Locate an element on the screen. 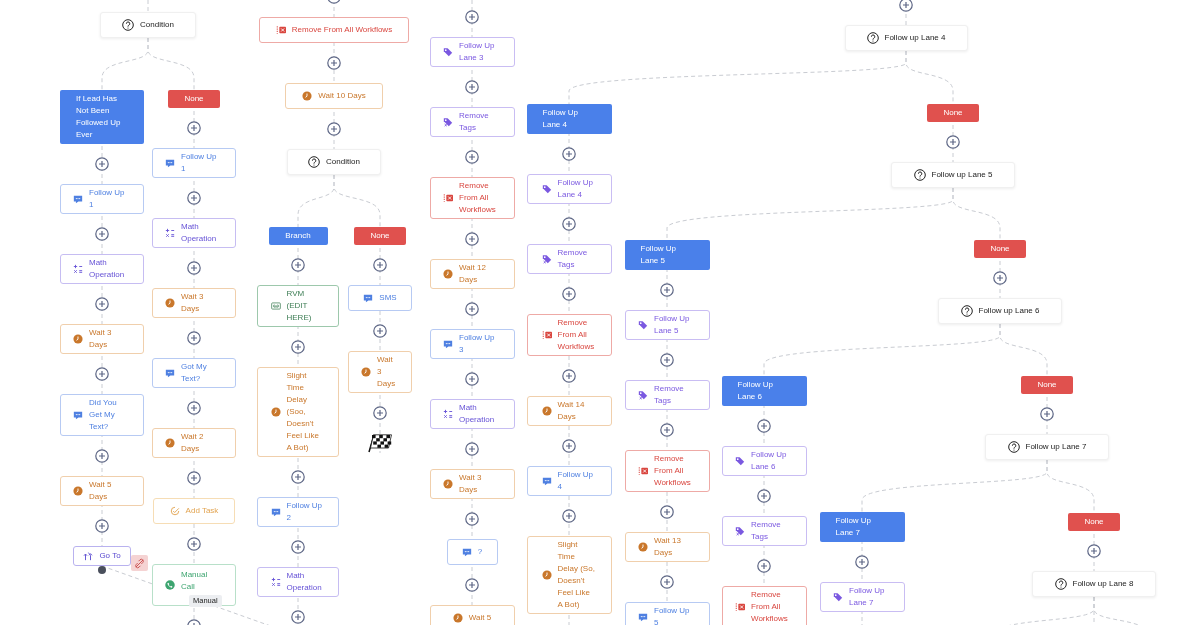 This screenshot has width=1200, height=625. condition-node: Follow up Lane 7 is located at coordinates (1047, 447).